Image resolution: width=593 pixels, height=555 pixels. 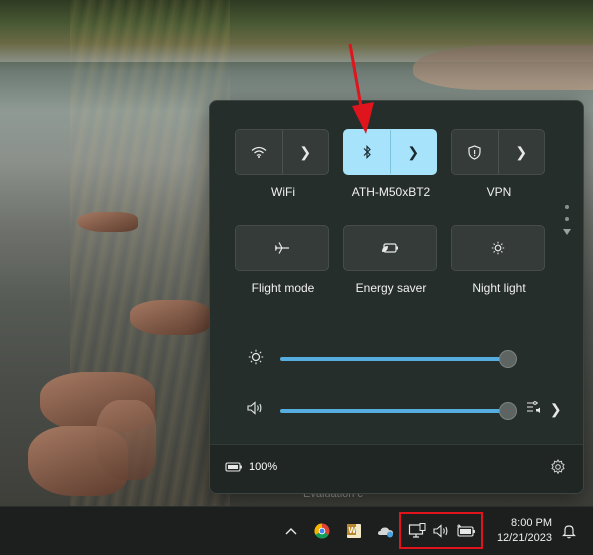 I want to click on wifi-tile-group: ❯ WiFi, so click(x=283, y=164).